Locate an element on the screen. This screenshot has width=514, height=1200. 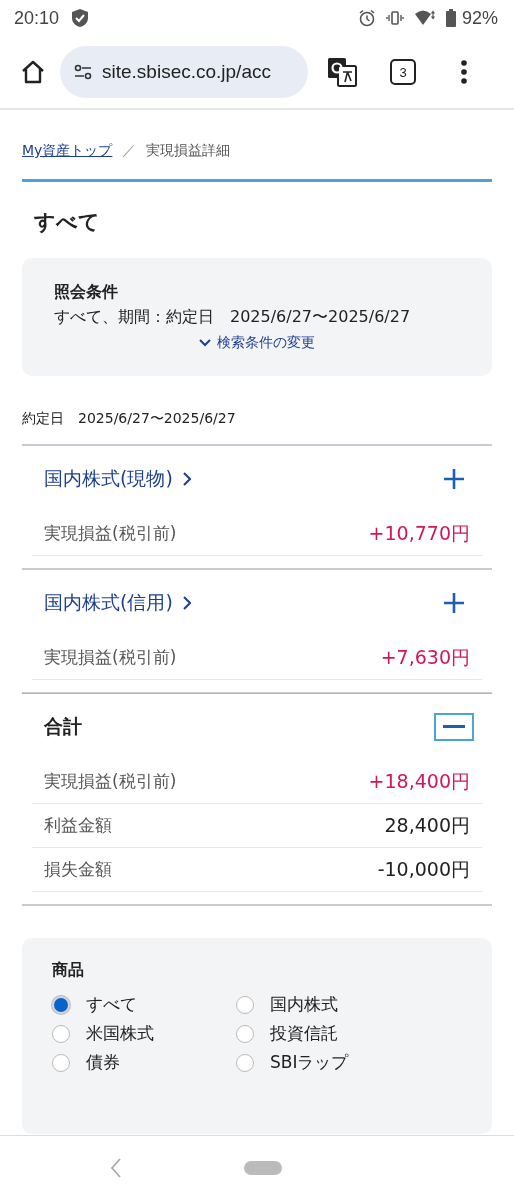
row-label: 損失金額 is located at coordinates (78, 869).